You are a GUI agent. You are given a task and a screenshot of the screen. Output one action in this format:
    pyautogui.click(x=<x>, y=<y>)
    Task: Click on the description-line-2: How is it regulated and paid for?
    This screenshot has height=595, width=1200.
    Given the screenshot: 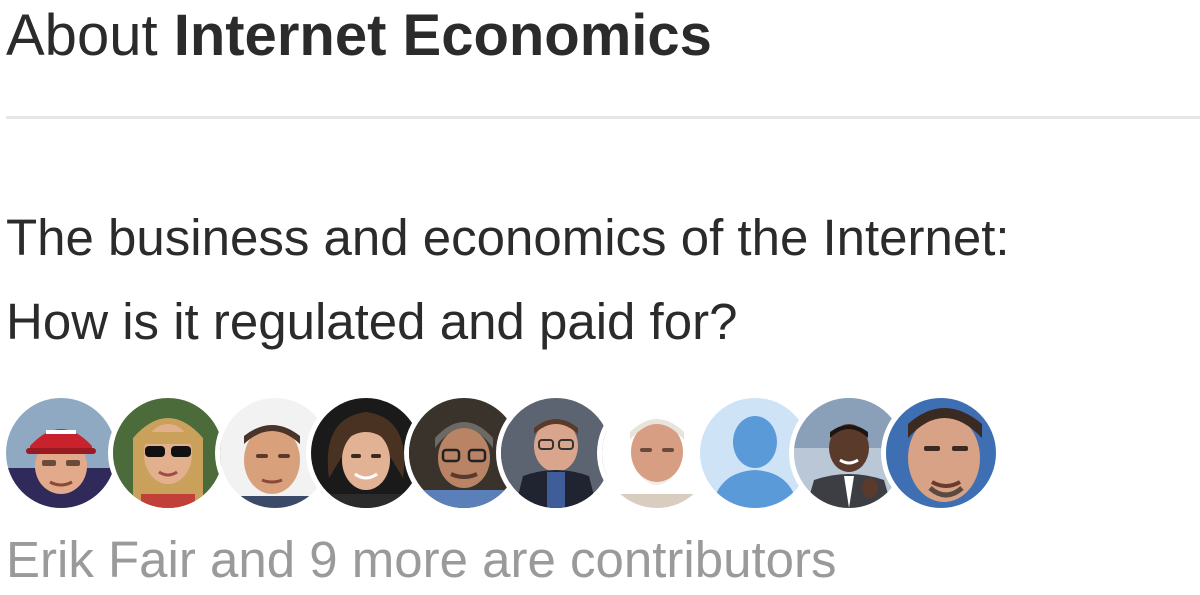 What is the action you would take?
    pyautogui.click(x=372, y=321)
    